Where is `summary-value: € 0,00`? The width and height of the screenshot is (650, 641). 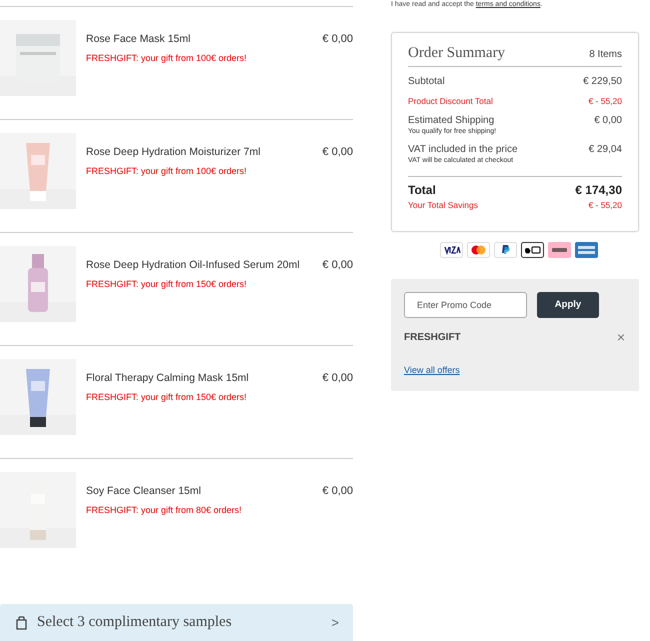 summary-value: € 0,00 is located at coordinates (608, 120).